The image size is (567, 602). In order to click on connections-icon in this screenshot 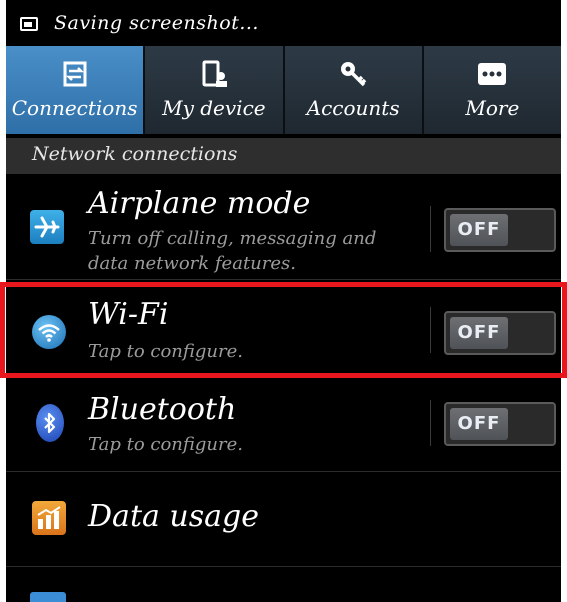, I will do `click(75, 74)`.